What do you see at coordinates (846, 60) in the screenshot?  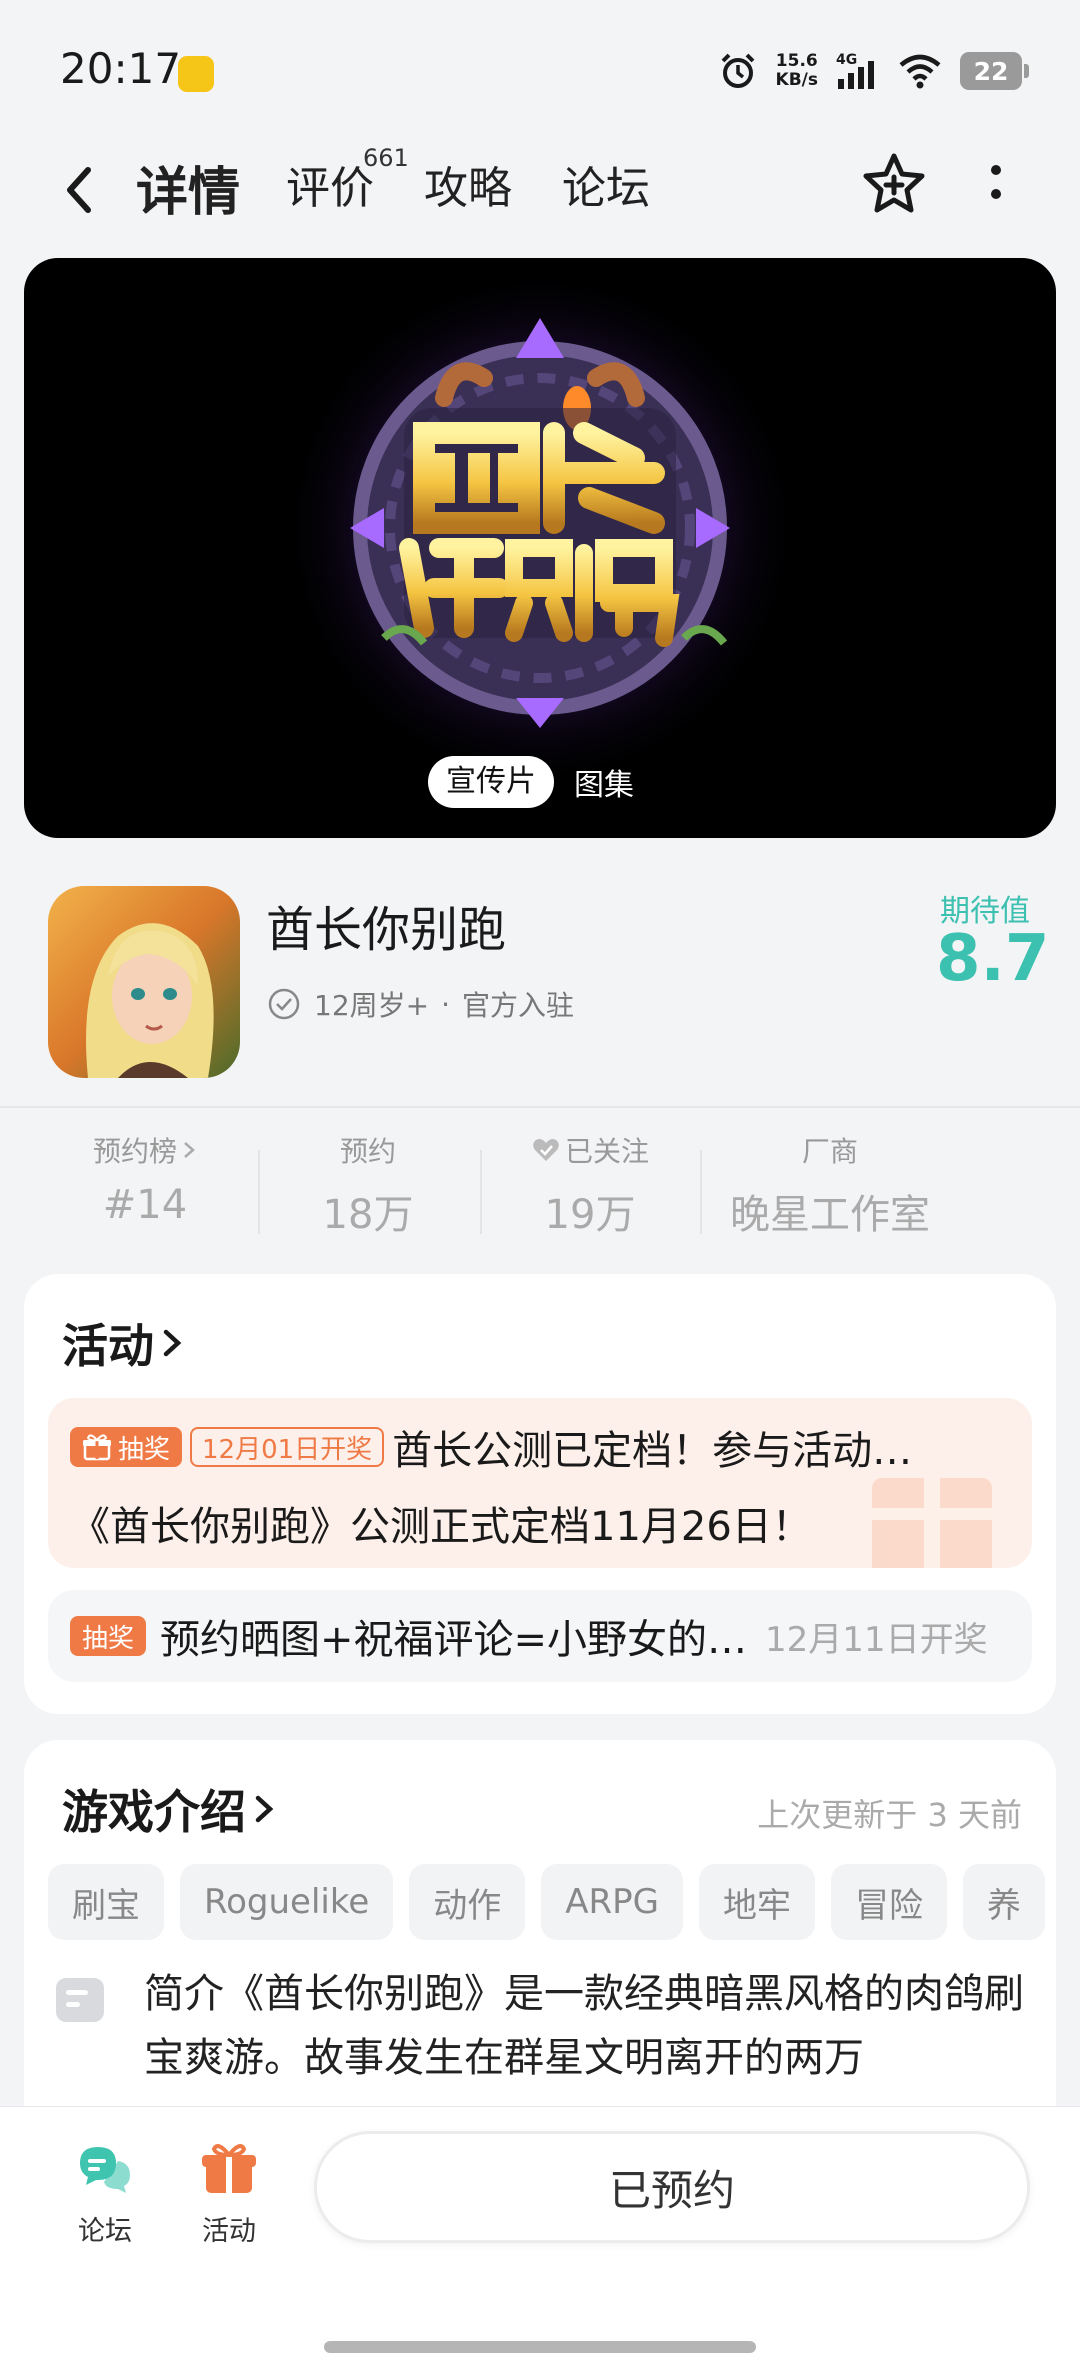 I see `svg-text: 4G` at bounding box center [846, 60].